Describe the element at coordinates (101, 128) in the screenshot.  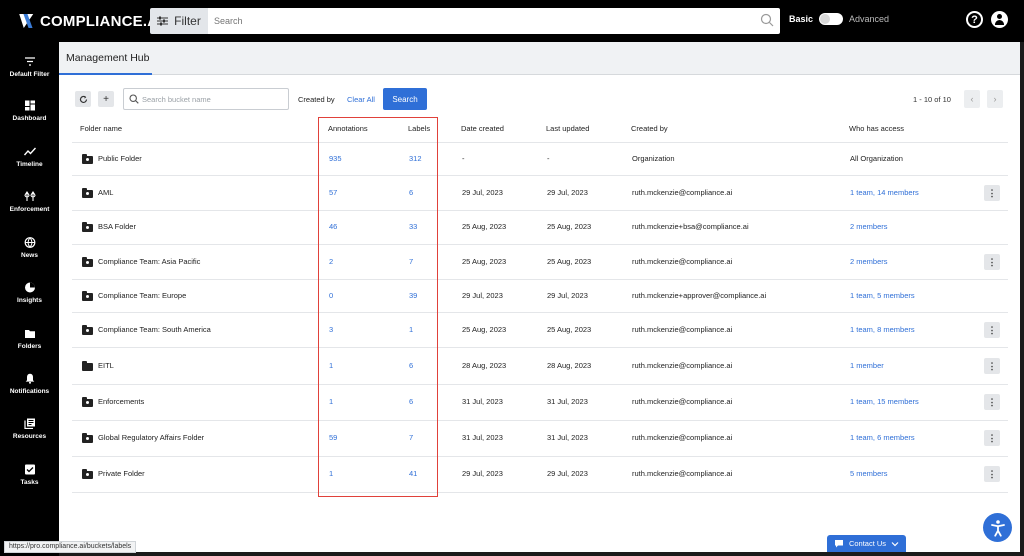
I see `col-header-folder-name: Folder name` at that location.